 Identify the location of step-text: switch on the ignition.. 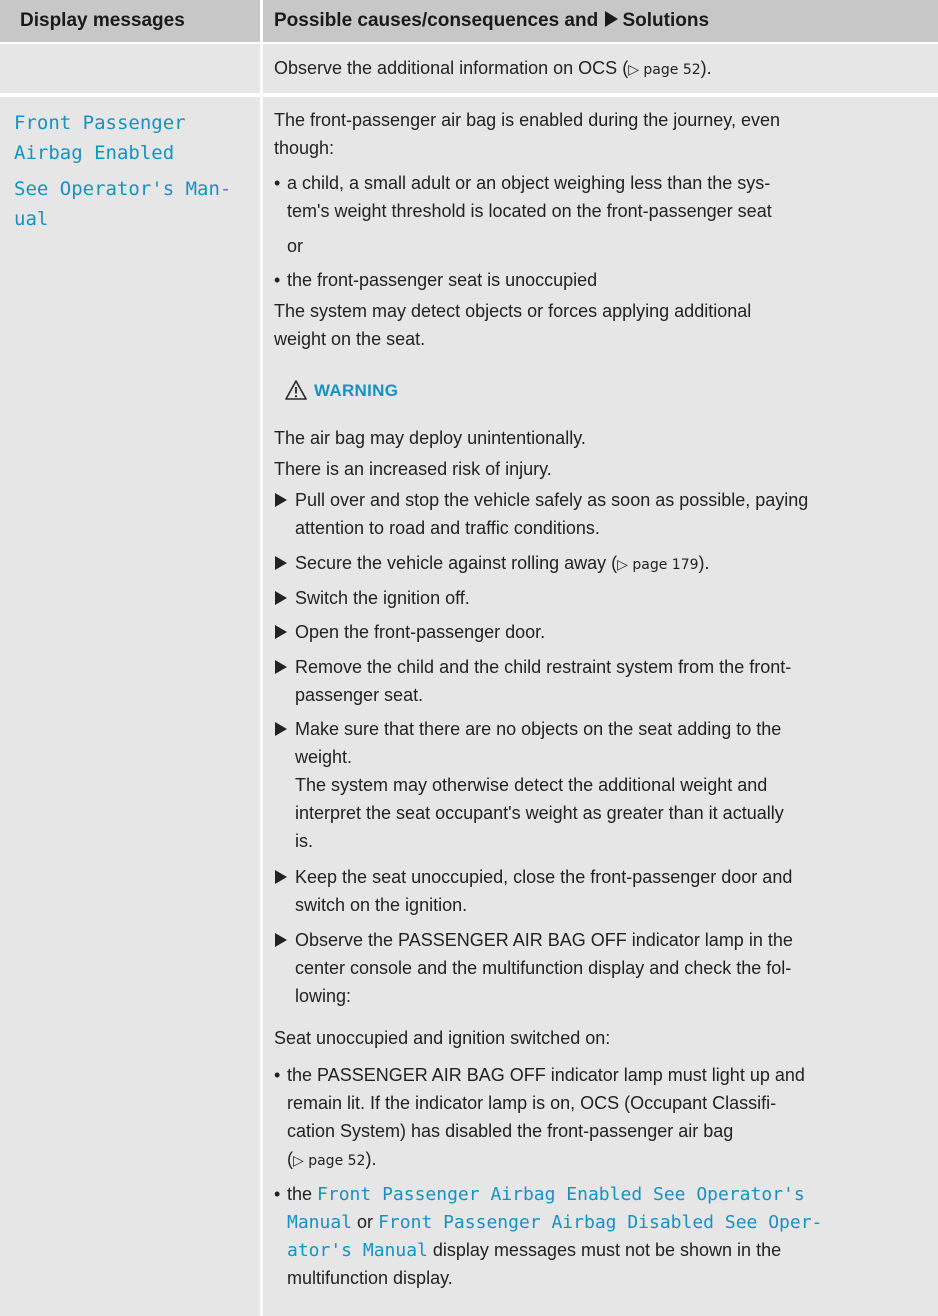
(381, 905).